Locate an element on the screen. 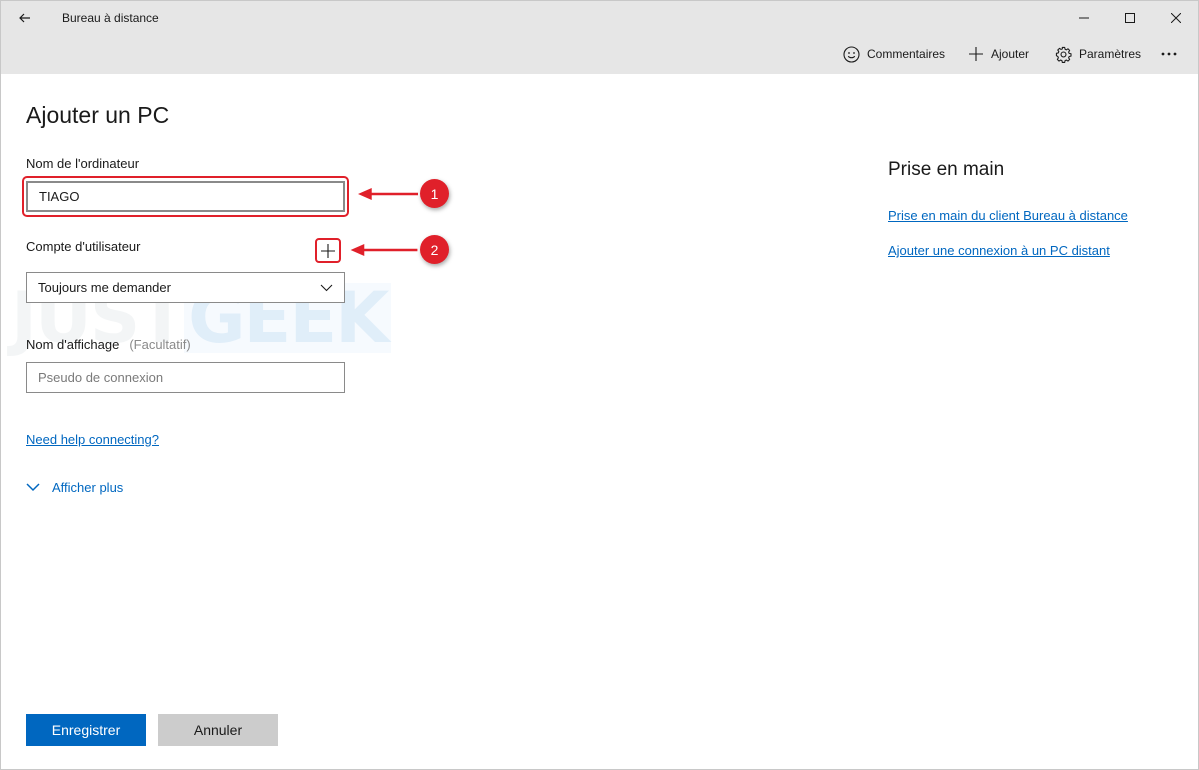  feedback-label: Commentaires is located at coordinates (906, 54).